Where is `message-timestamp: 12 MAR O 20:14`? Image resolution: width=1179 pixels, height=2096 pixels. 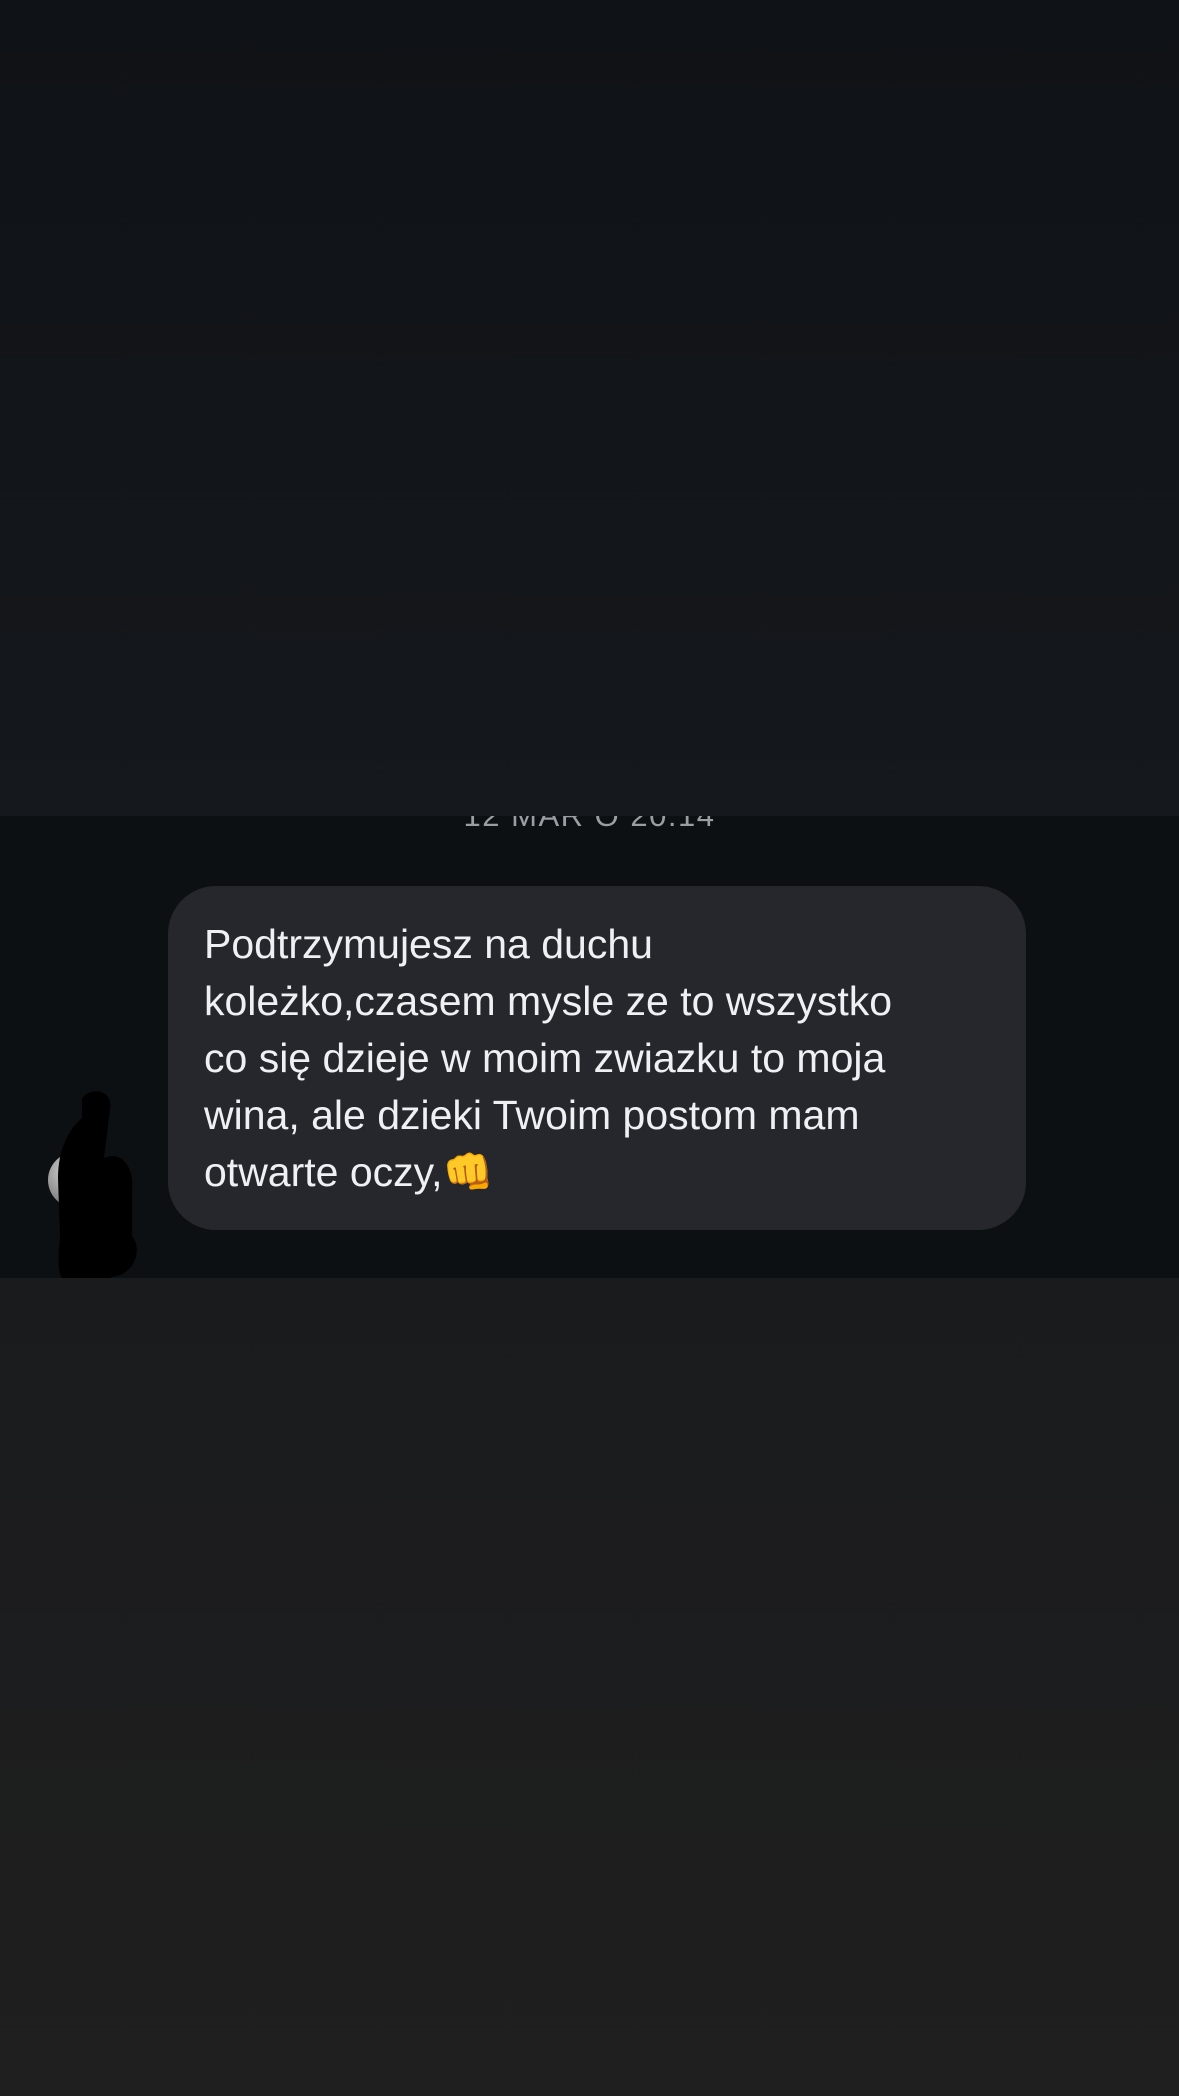 message-timestamp: 12 MAR O 20:14 is located at coordinates (589, 825).